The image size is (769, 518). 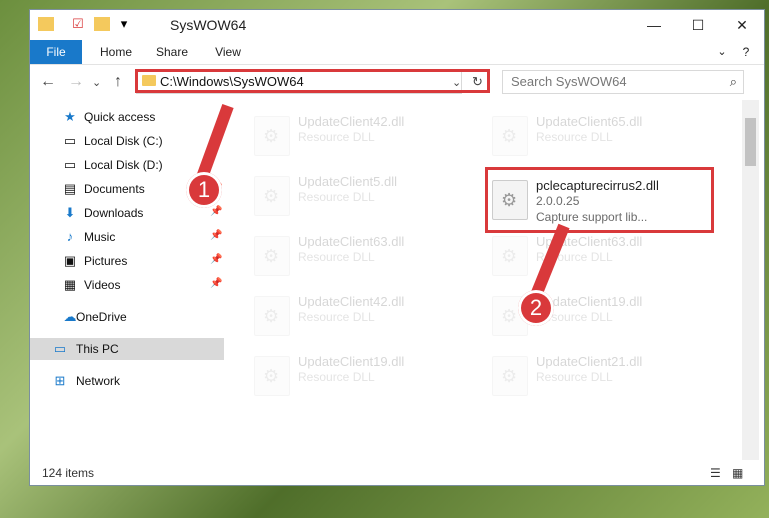 What do you see at coordinates (750, 280) in the screenshot?
I see `vertical-scrollbar` at bounding box center [750, 280].